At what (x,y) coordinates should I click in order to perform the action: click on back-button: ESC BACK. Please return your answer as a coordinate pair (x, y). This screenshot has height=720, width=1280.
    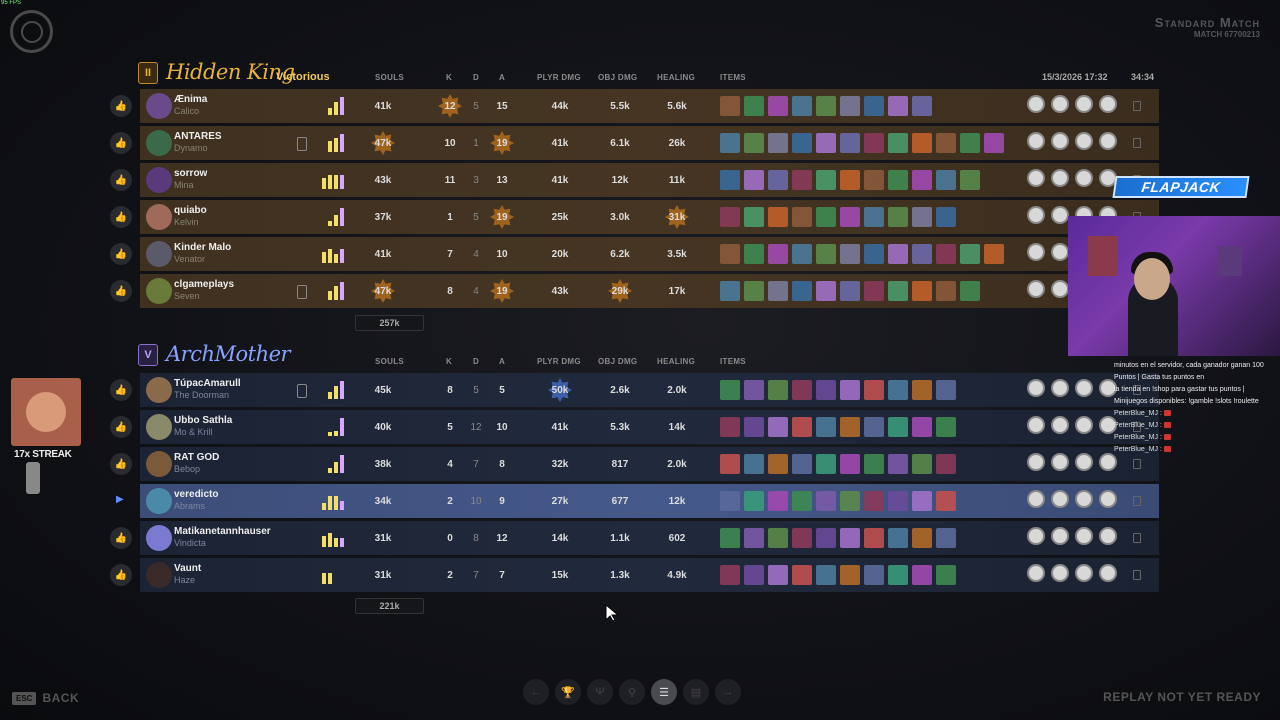
    Looking at the image, I should click on (45, 698).